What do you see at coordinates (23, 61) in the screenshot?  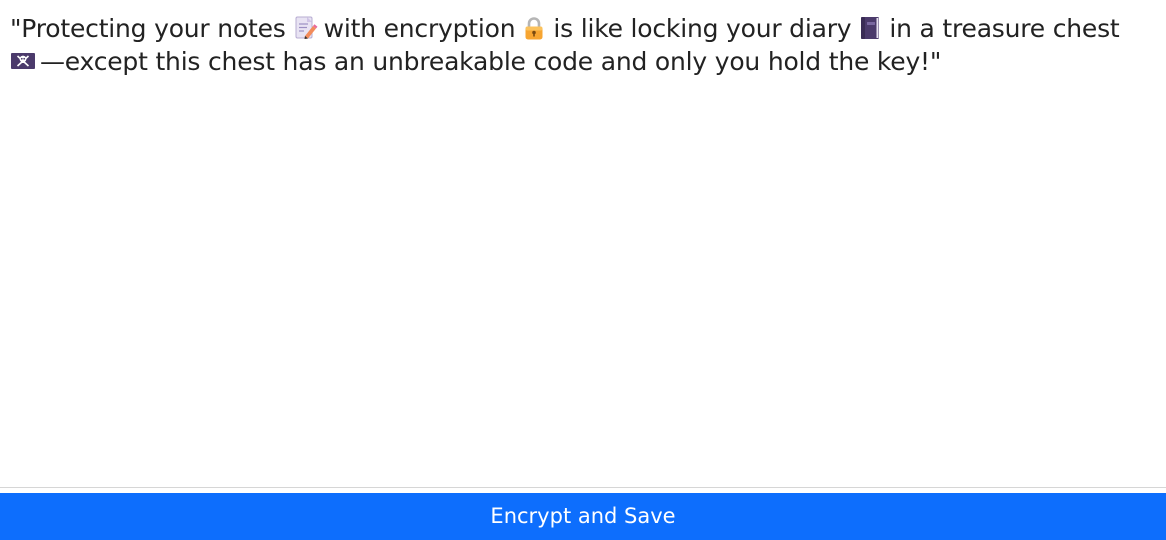 I see `pirate-flag-icon` at bounding box center [23, 61].